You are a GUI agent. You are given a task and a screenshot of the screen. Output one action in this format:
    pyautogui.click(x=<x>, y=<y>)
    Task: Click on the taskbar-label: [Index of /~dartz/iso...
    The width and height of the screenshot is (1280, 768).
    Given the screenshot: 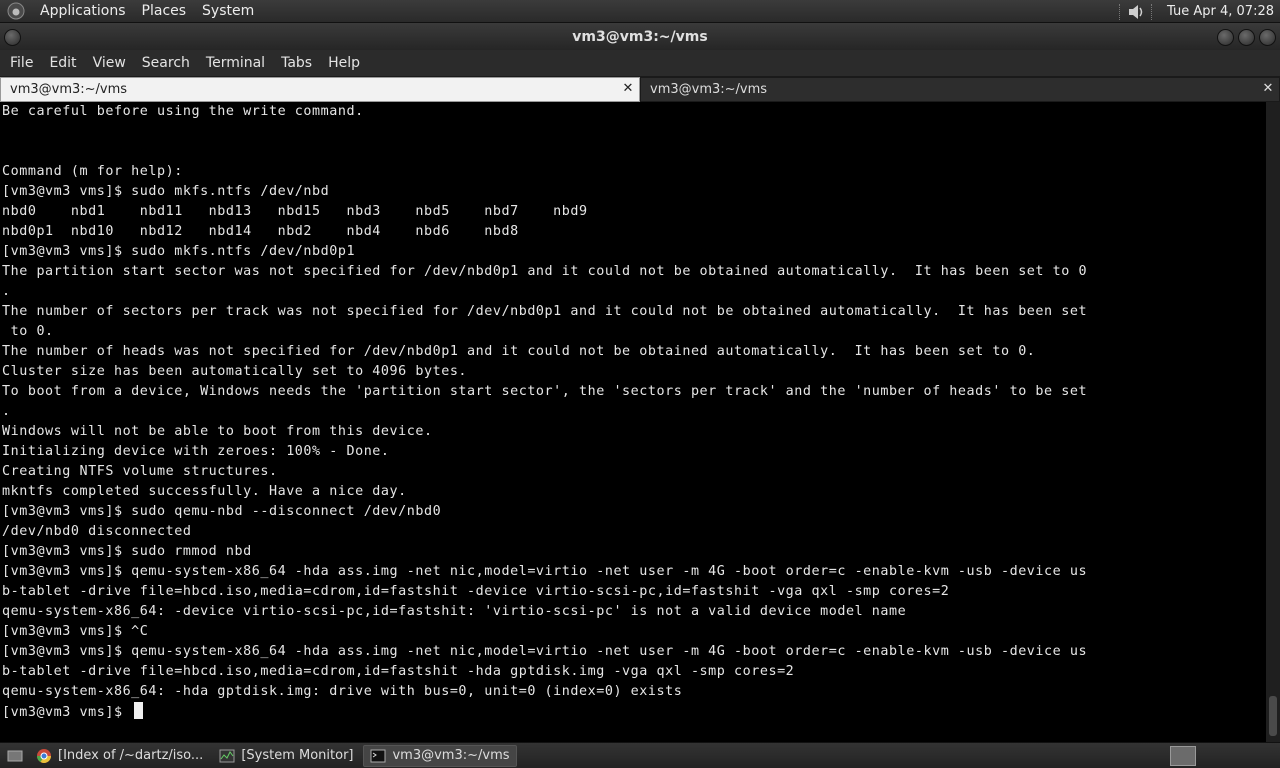 What is the action you would take?
    pyautogui.click(x=131, y=755)
    